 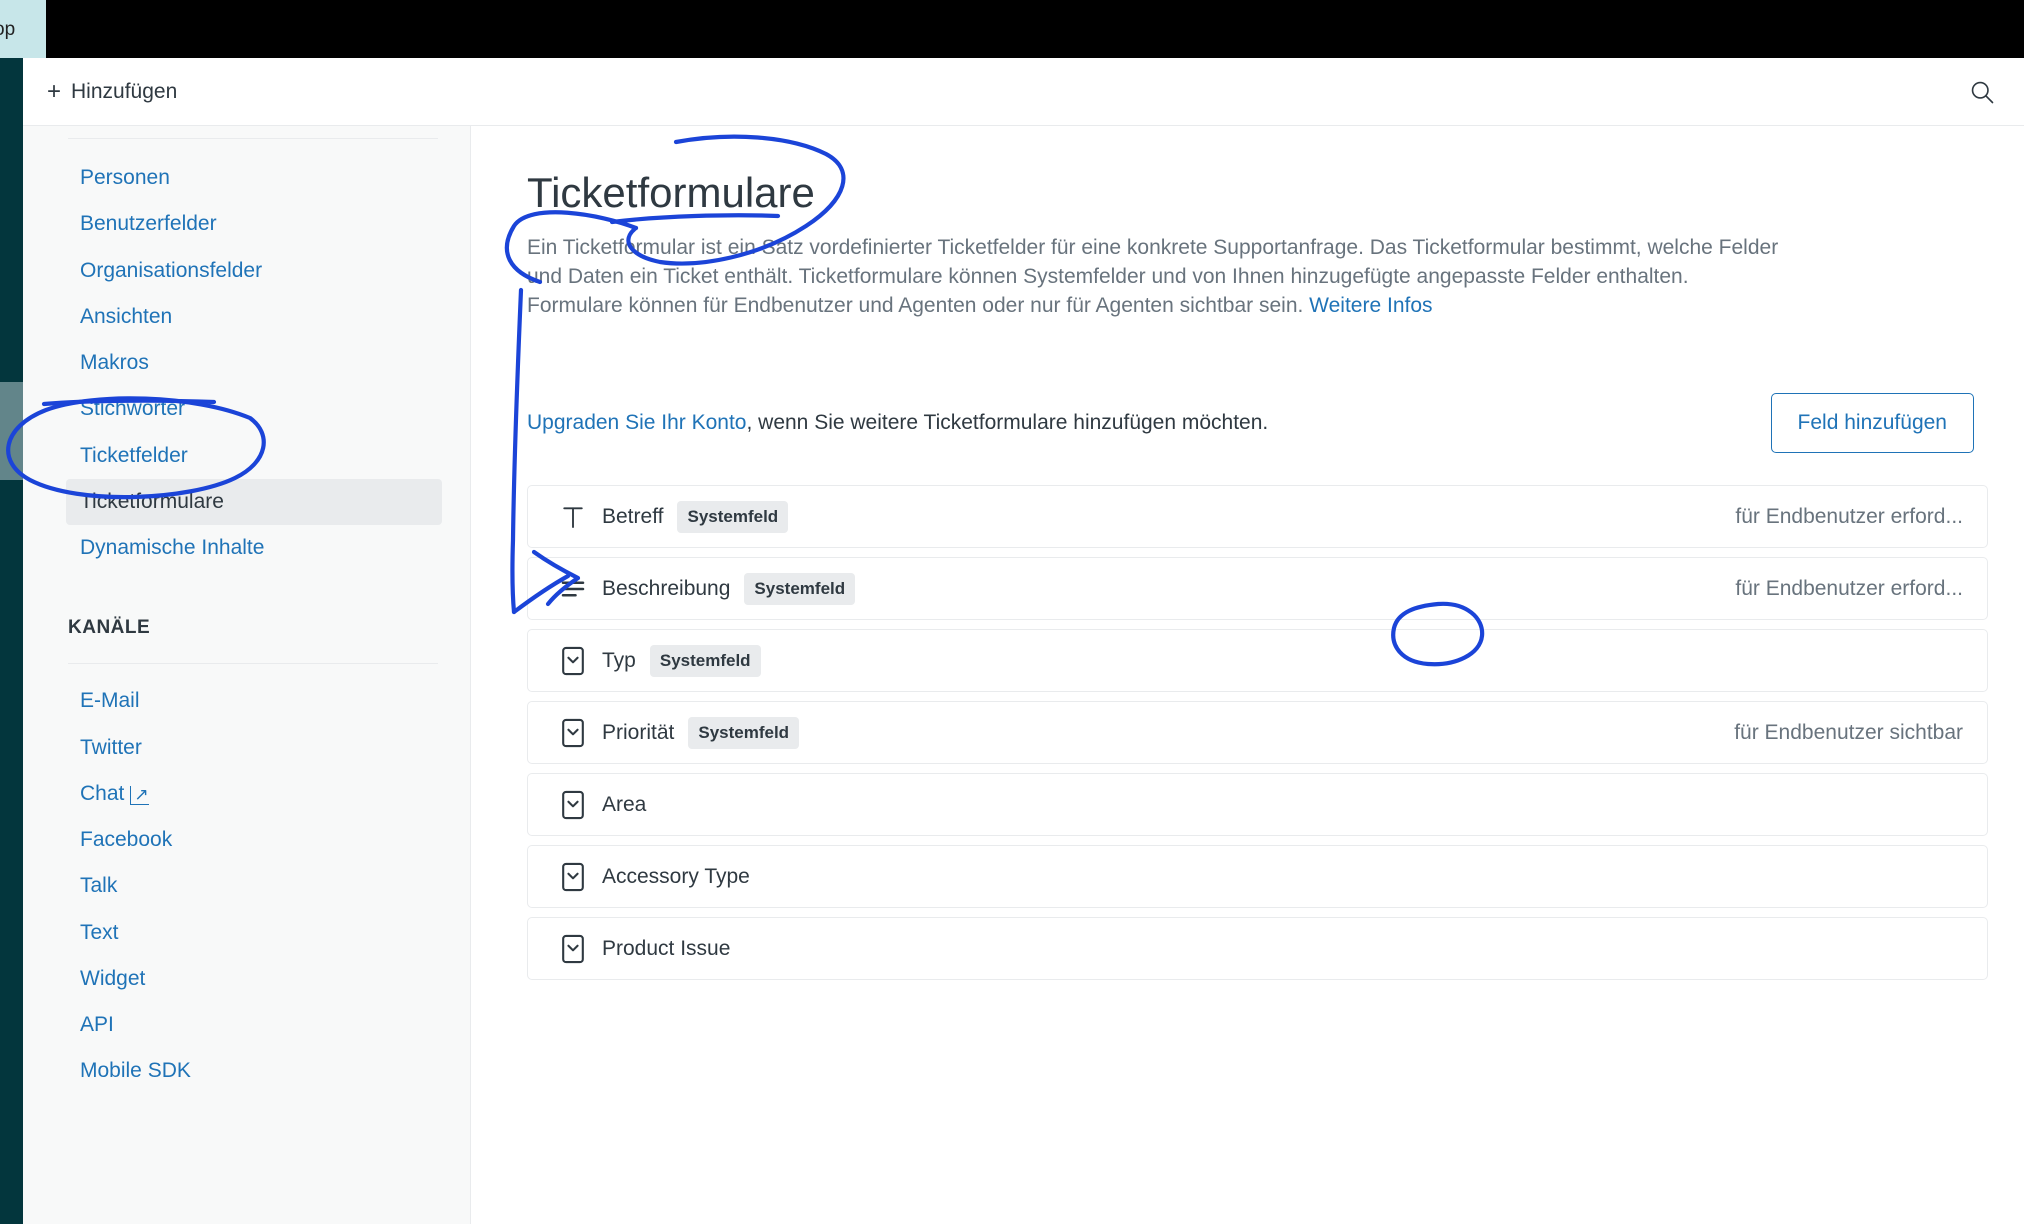 What do you see at coordinates (111, 747) in the screenshot?
I see `sidebar-channel-label: Twitter` at bounding box center [111, 747].